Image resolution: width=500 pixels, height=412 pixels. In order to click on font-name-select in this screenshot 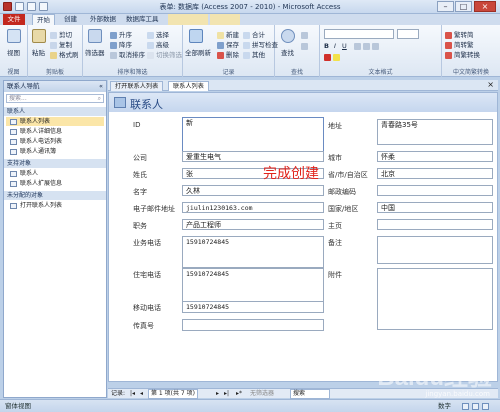, I will do `click(359, 34)`.